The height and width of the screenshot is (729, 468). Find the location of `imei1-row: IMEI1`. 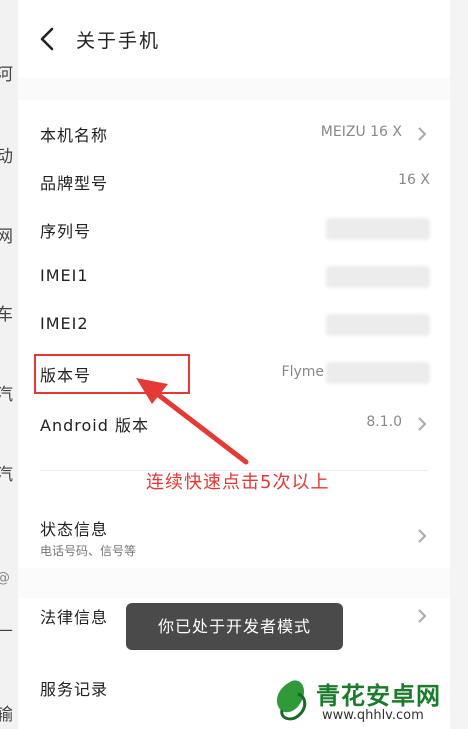

imei1-row: IMEI1 is located at coordinates (234, 278).